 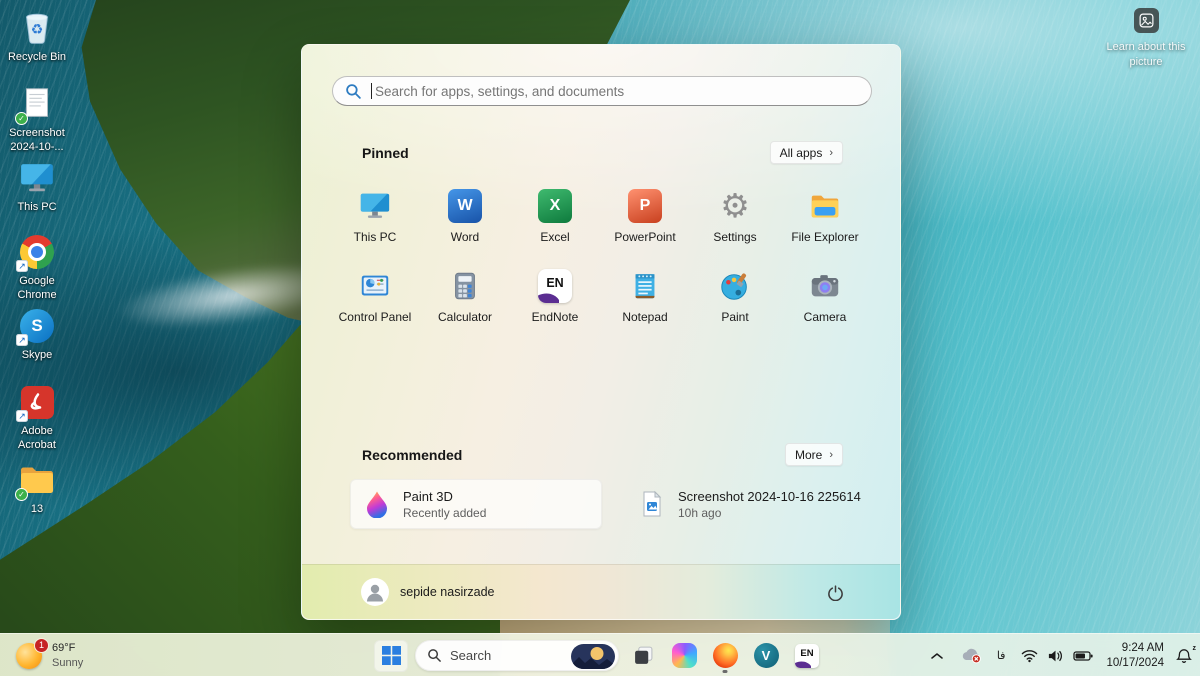 What do you see at coordinates (465, 286) in the screenshot?
I see `calculator-icon` at bounding box center [465, 286].